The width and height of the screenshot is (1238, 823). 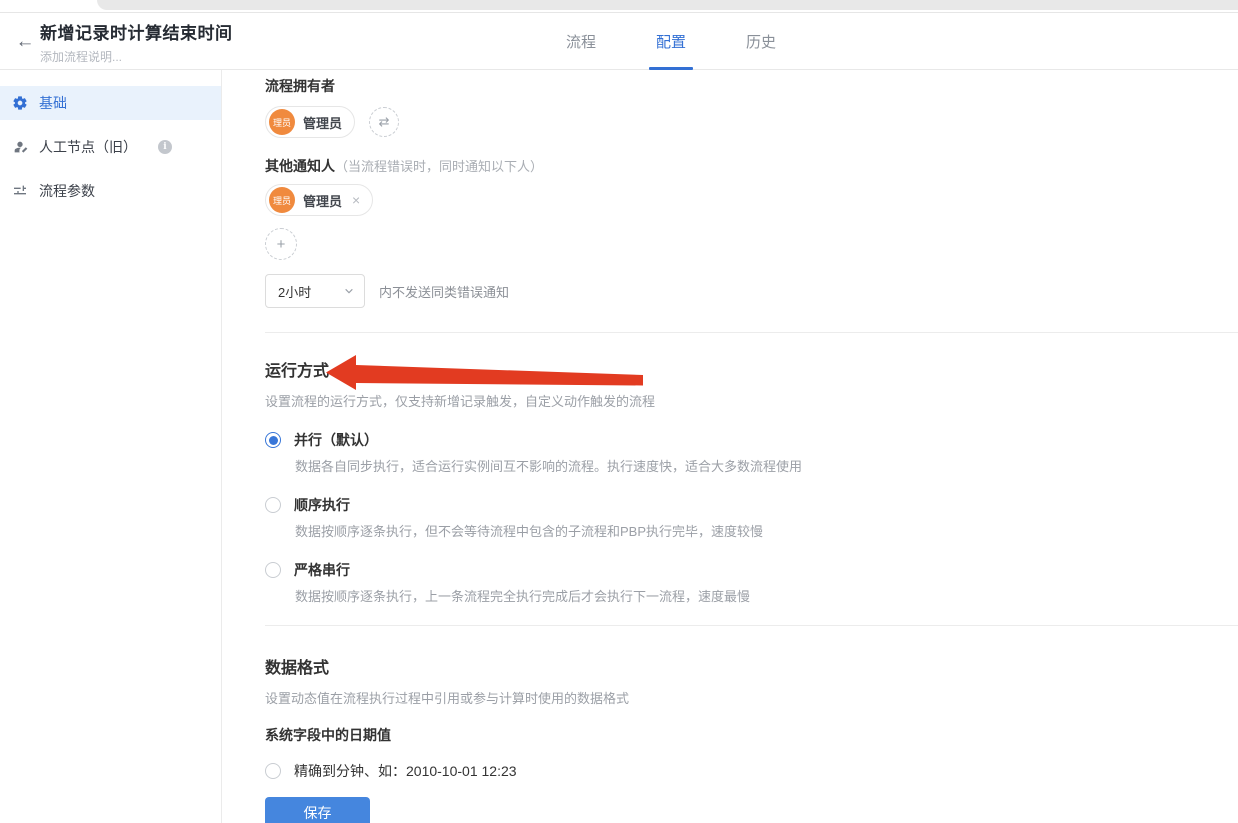 I want to click on option-desc: 数据按顺序逐条执行，但不会等待流程中包含的子流程和PBP执行完毕，速度较慢, so click(x=529, y=531).